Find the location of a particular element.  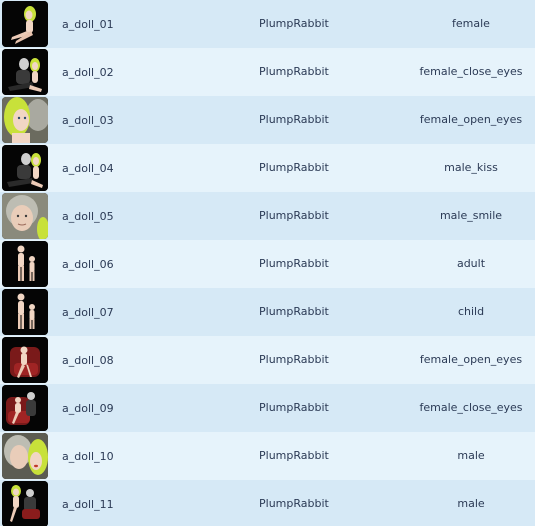

list-item: a_doll_09 PlumpRabbit female_close_eyes is located at coordinates (267, 408).